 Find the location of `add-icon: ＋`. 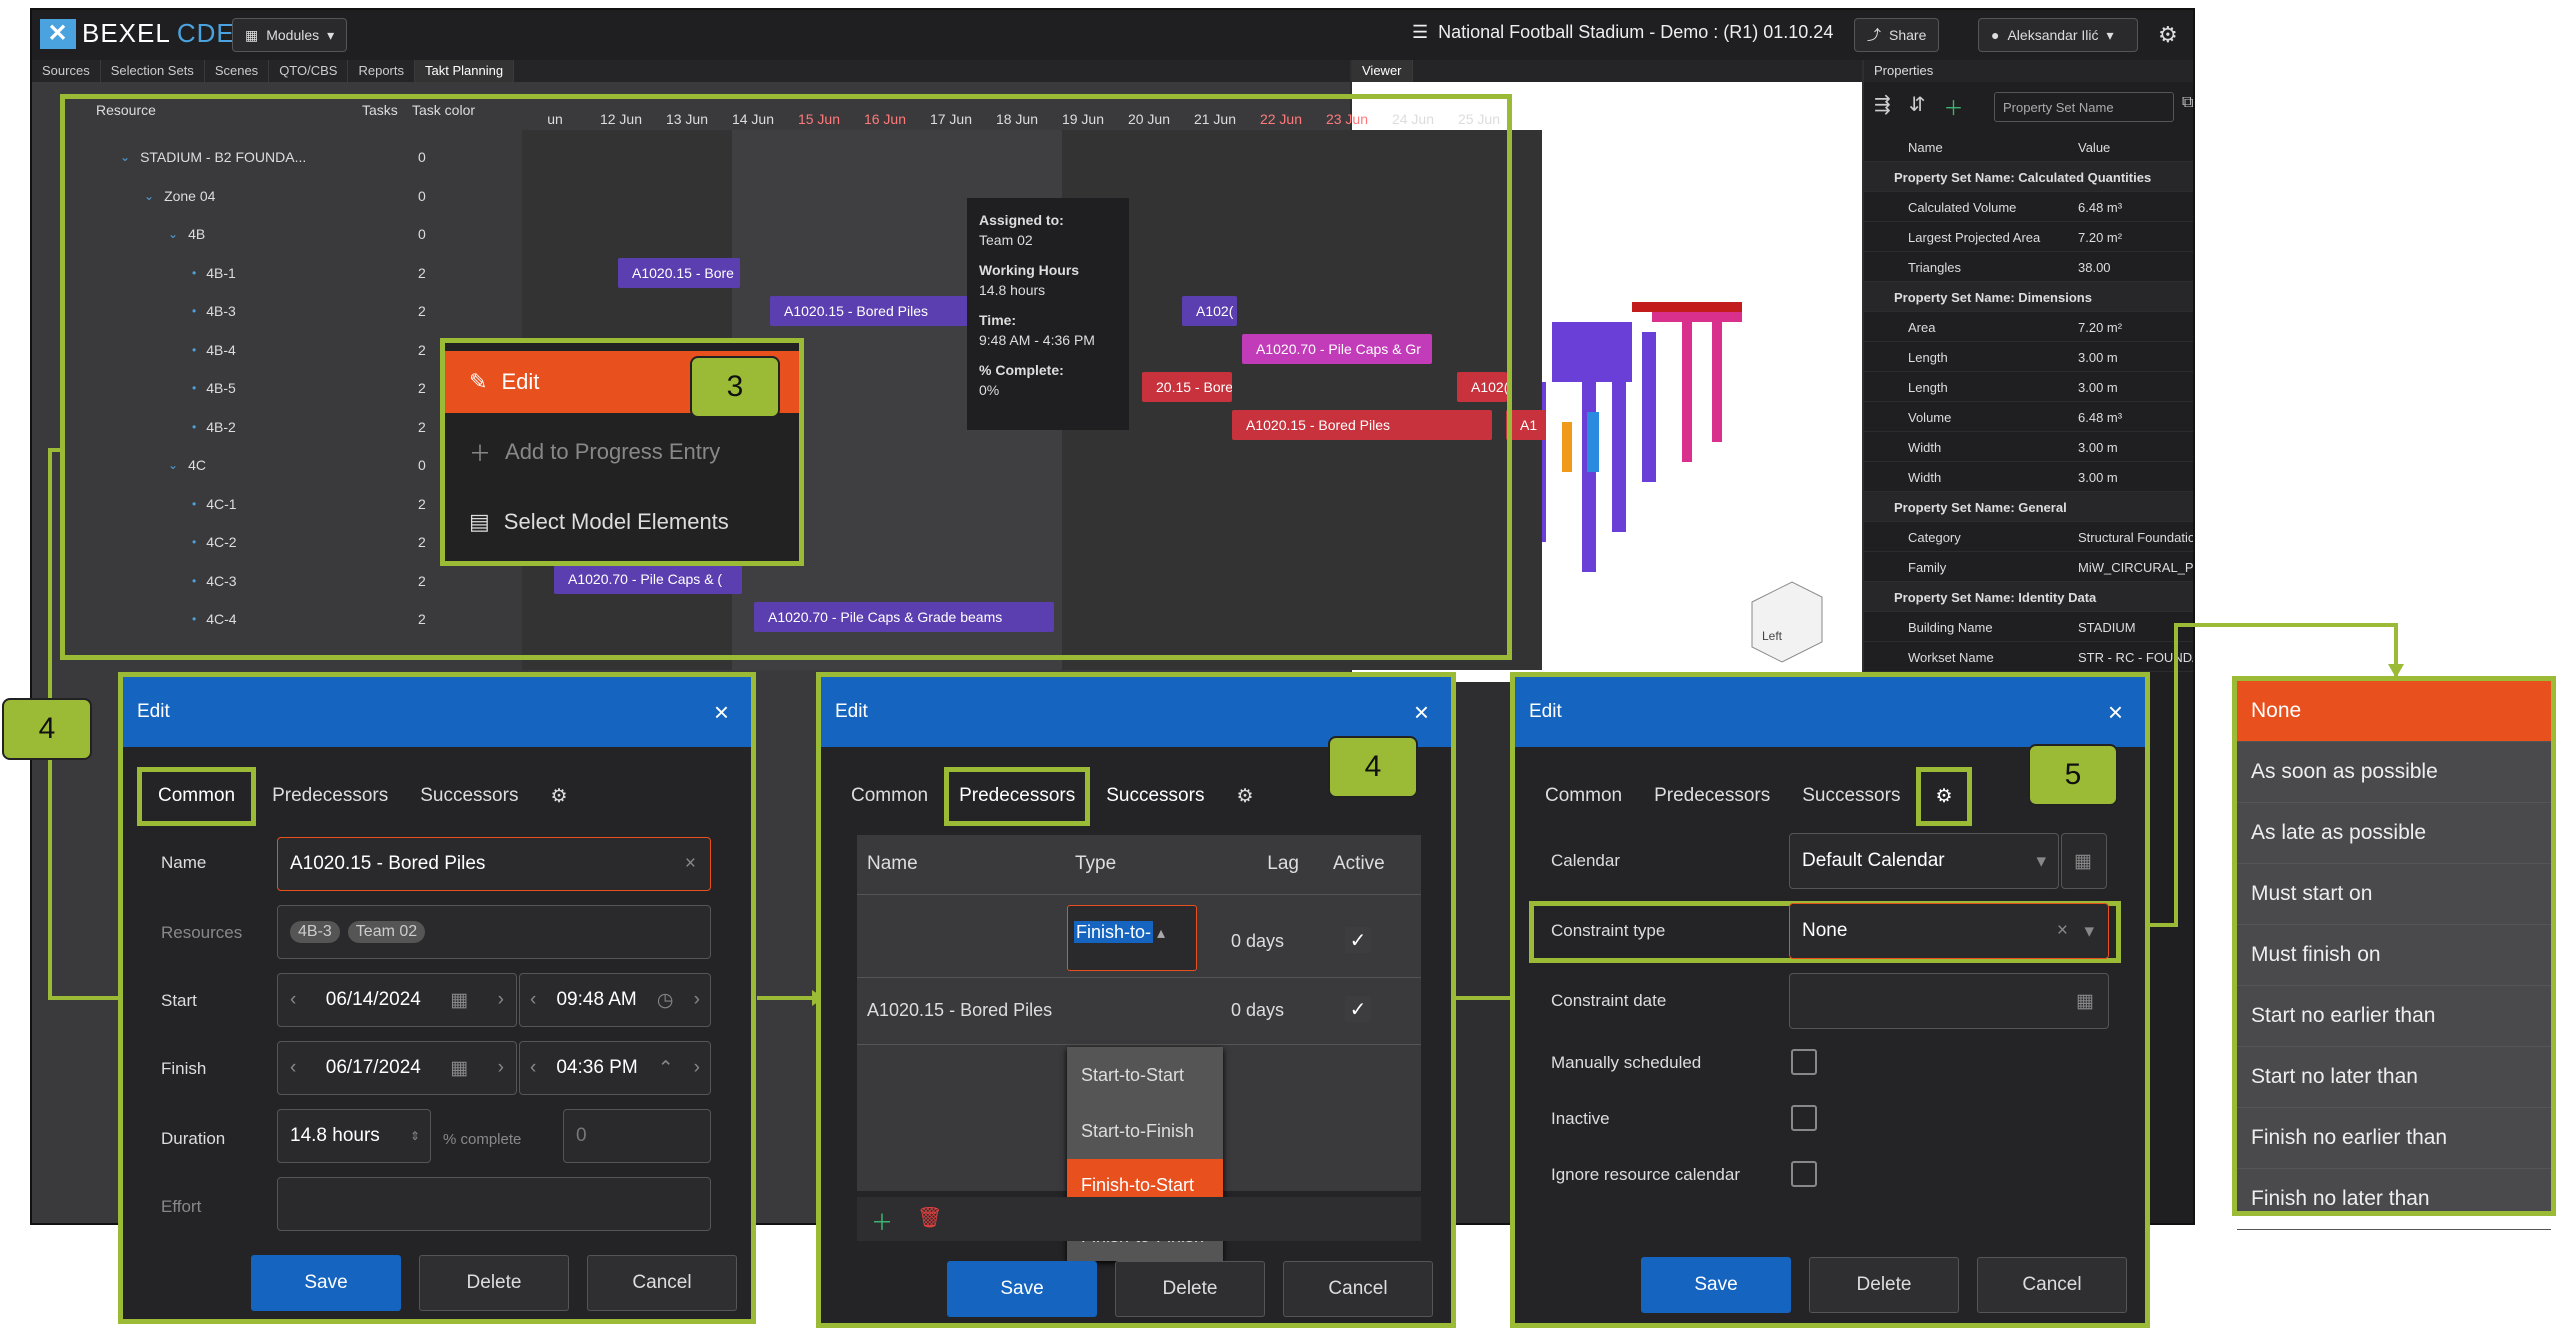

add-icon: ＋ is located at coordinates (882, 1221).